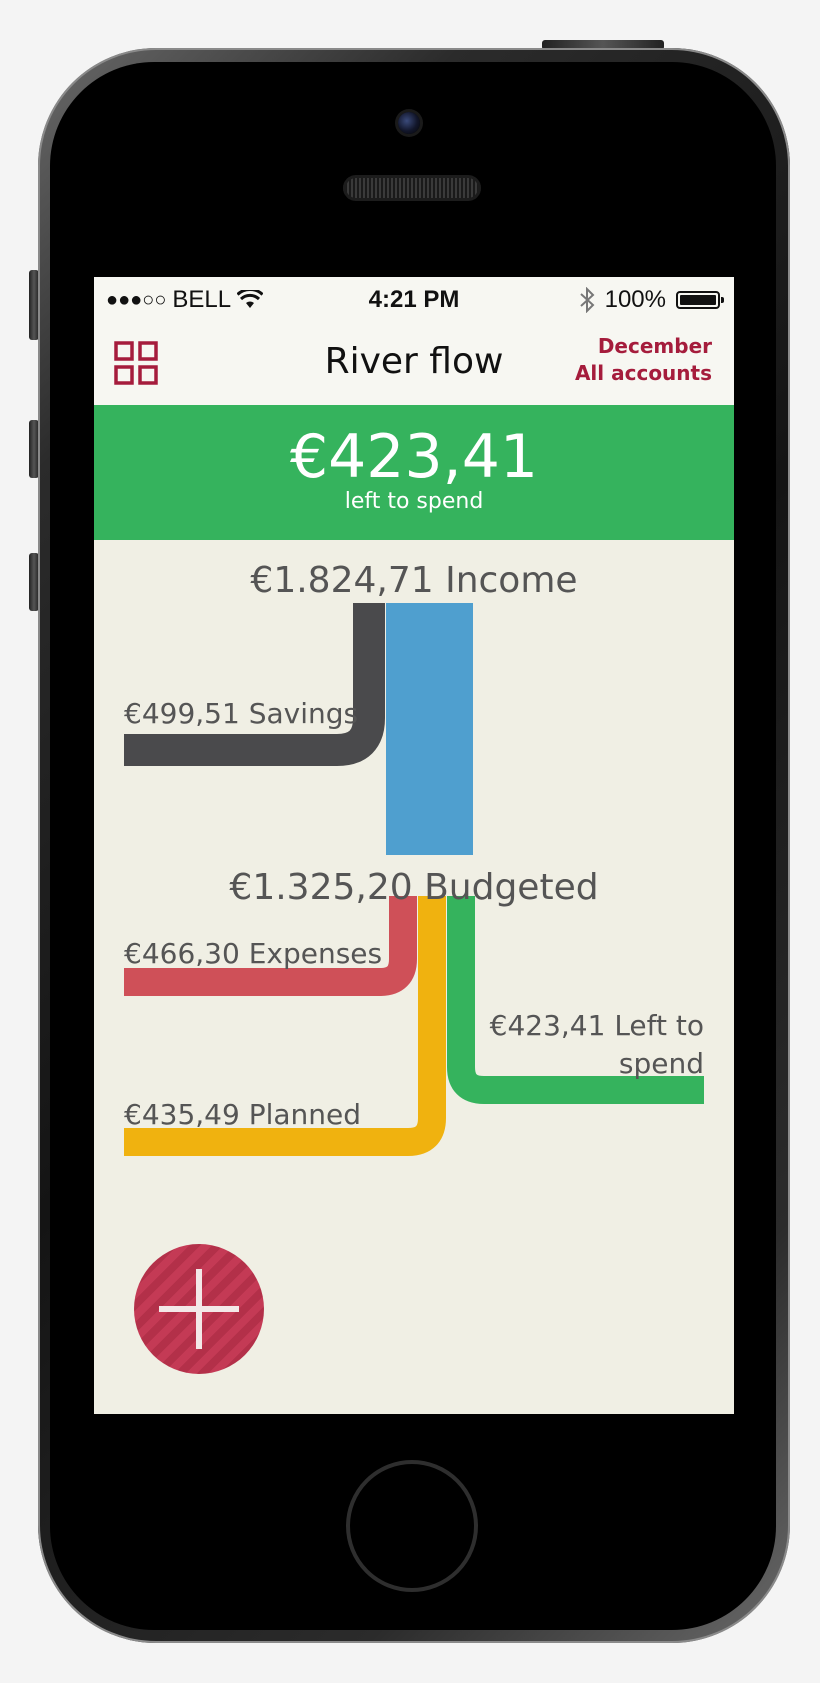  I want to click on battery-percent: 100%, so click(635, 299).